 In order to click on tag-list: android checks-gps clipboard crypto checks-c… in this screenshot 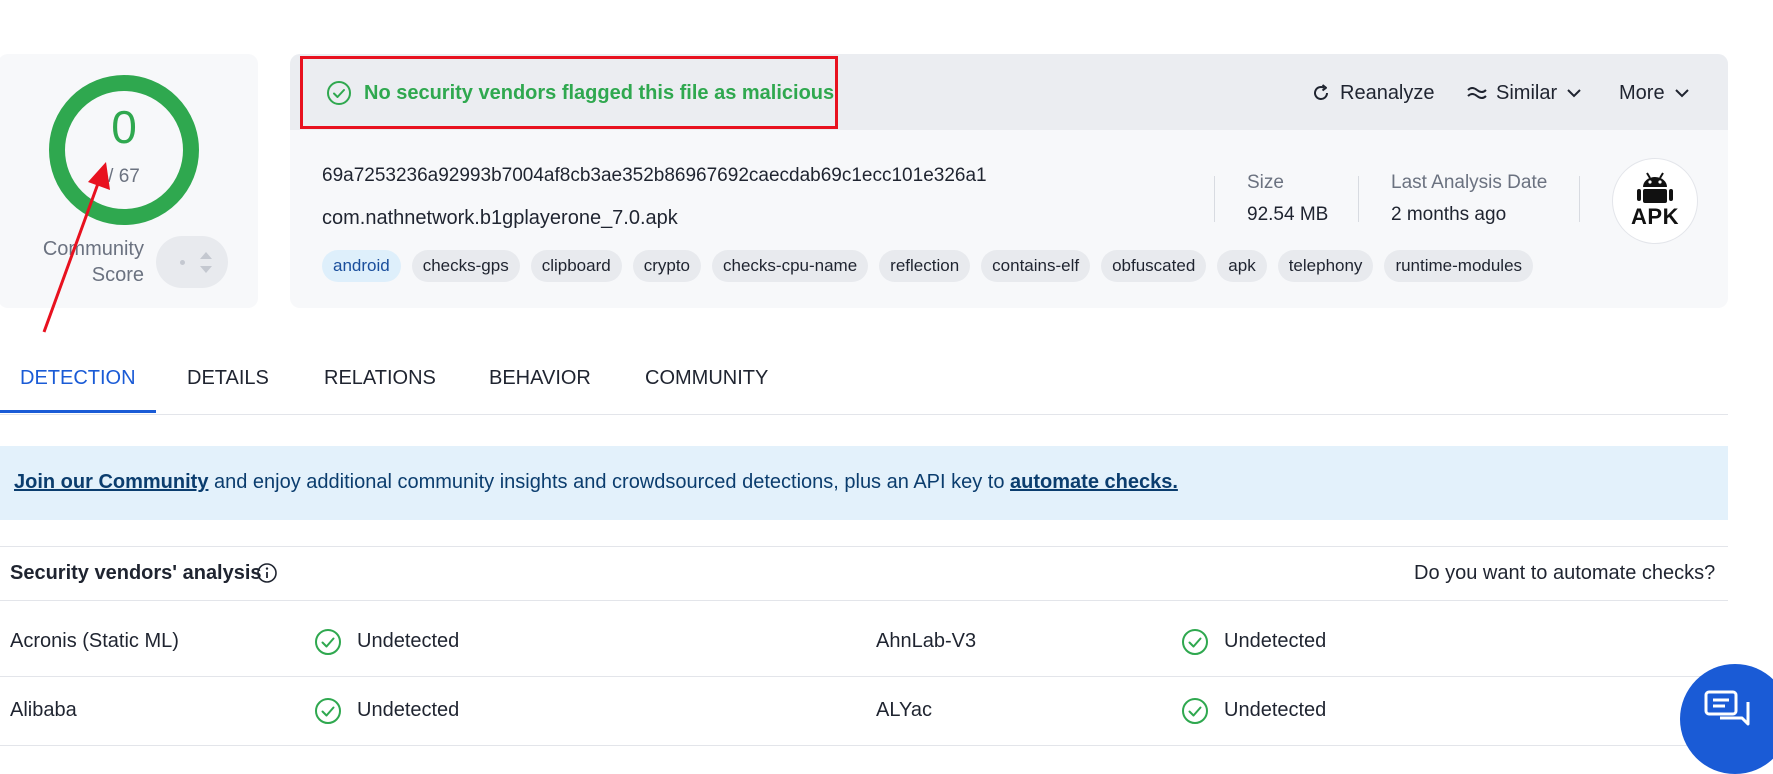, I will do `click(928, 266)`.